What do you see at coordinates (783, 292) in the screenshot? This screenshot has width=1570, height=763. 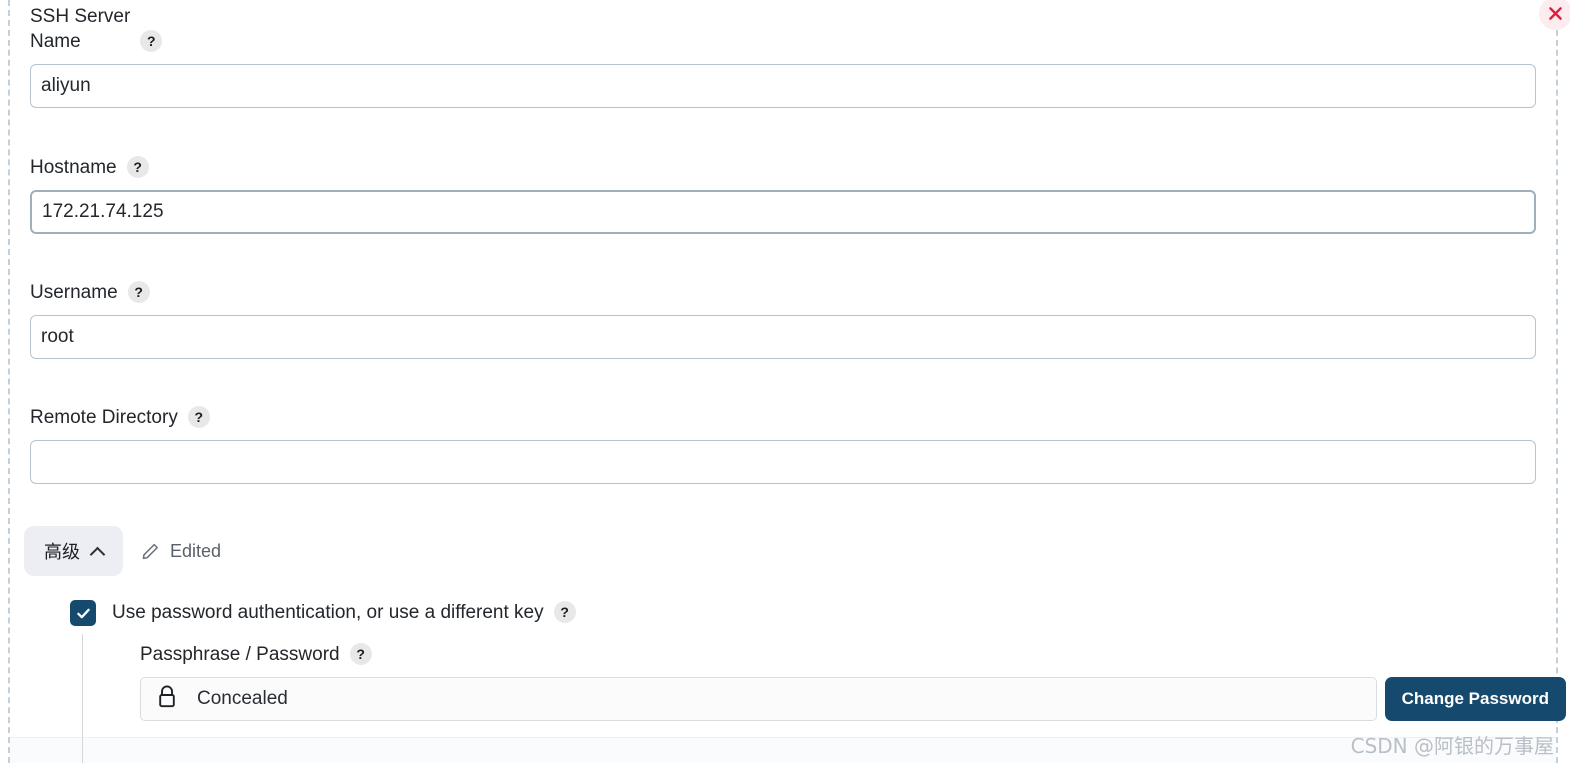 I see `label-username: Username ?` at bounding box center [783, 292].